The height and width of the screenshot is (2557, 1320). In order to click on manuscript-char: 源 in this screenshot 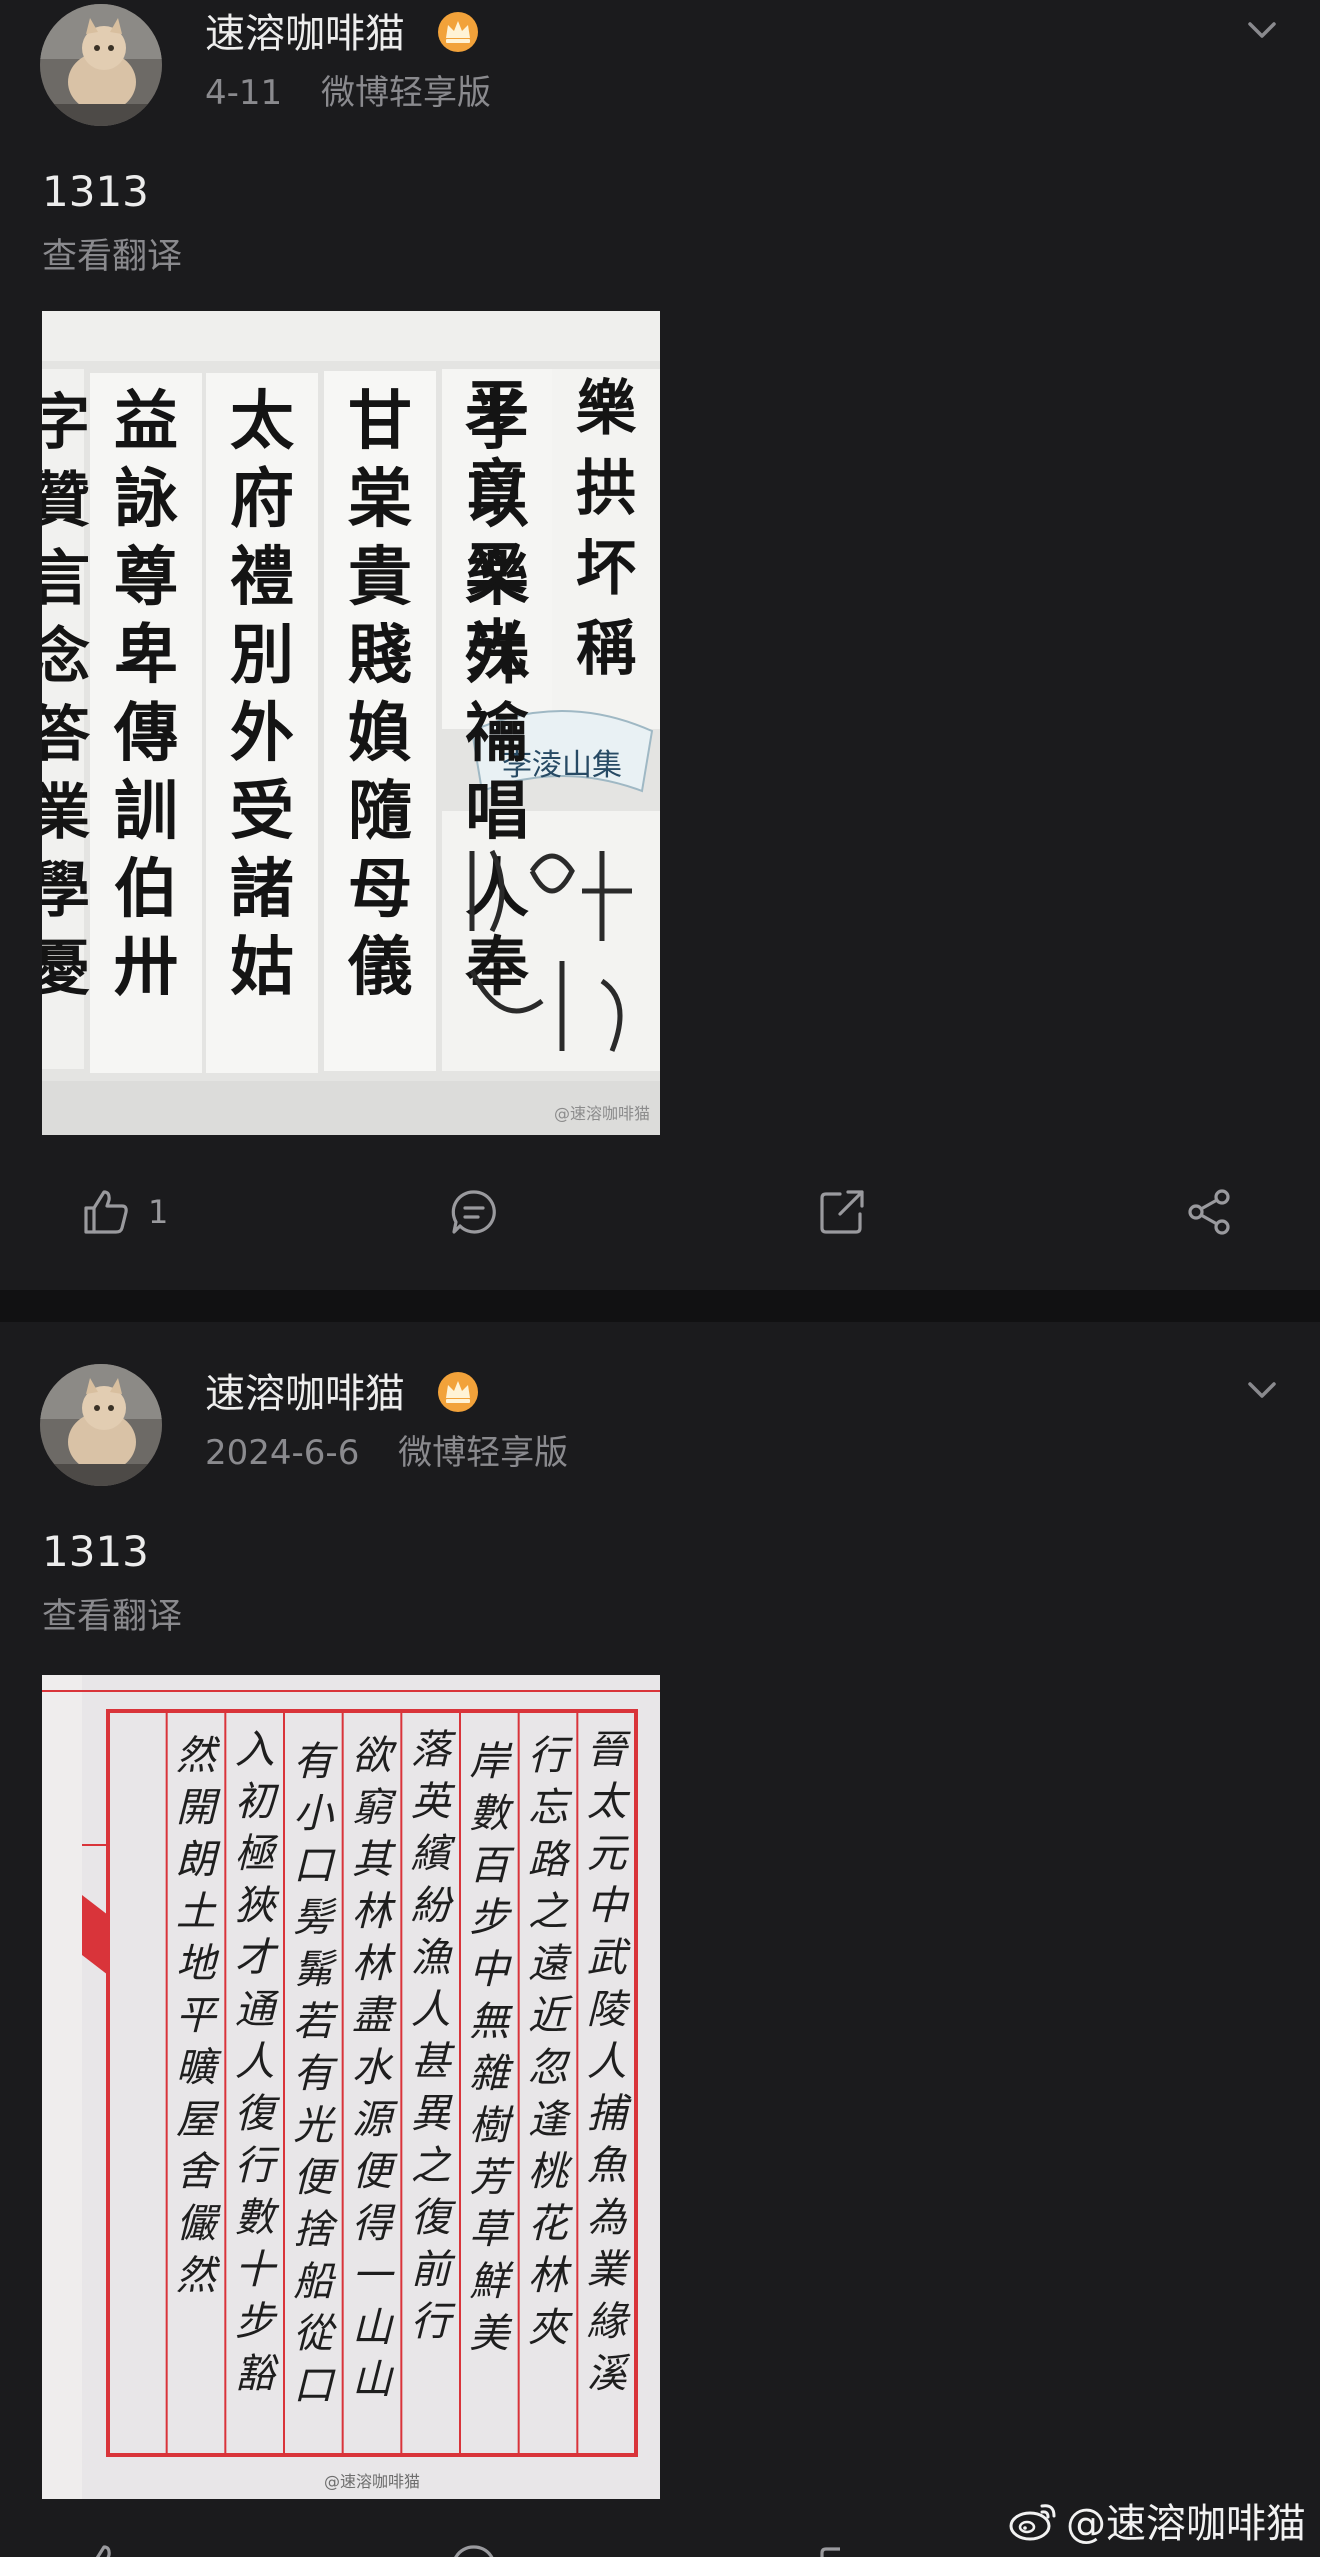, I will do `click(375, 2120)`.